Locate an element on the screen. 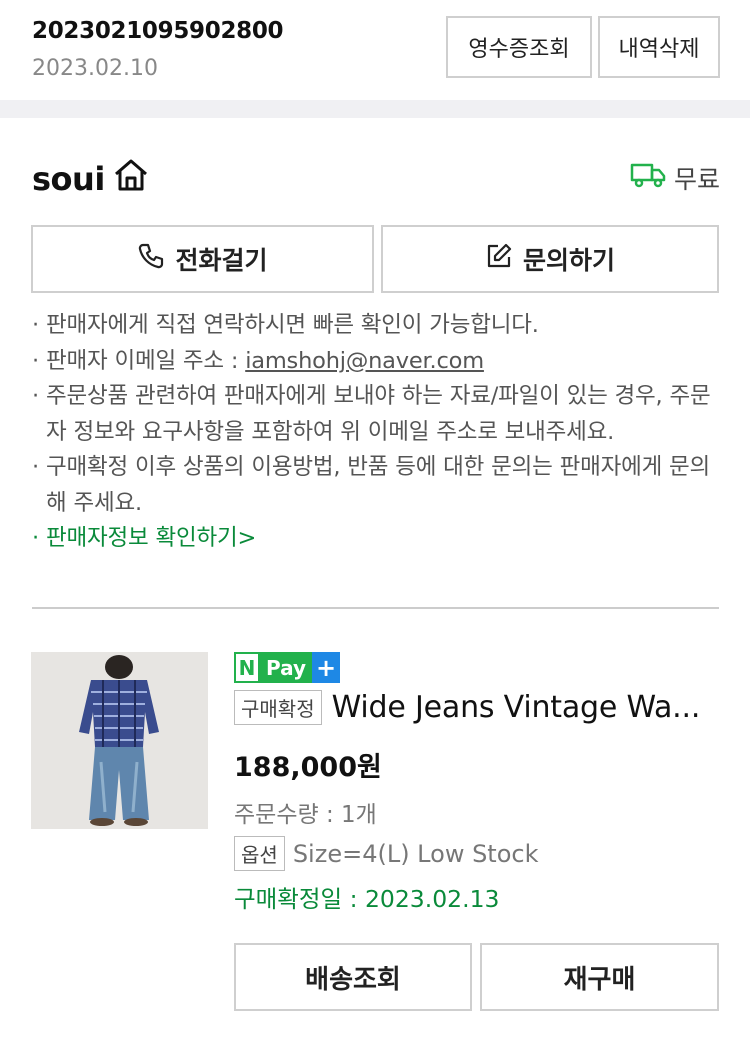 The height and width of the screenshot is (1039, 750). option-row: 옵션 Size=4(L) Low Stock is located at coordinates (386, 853).